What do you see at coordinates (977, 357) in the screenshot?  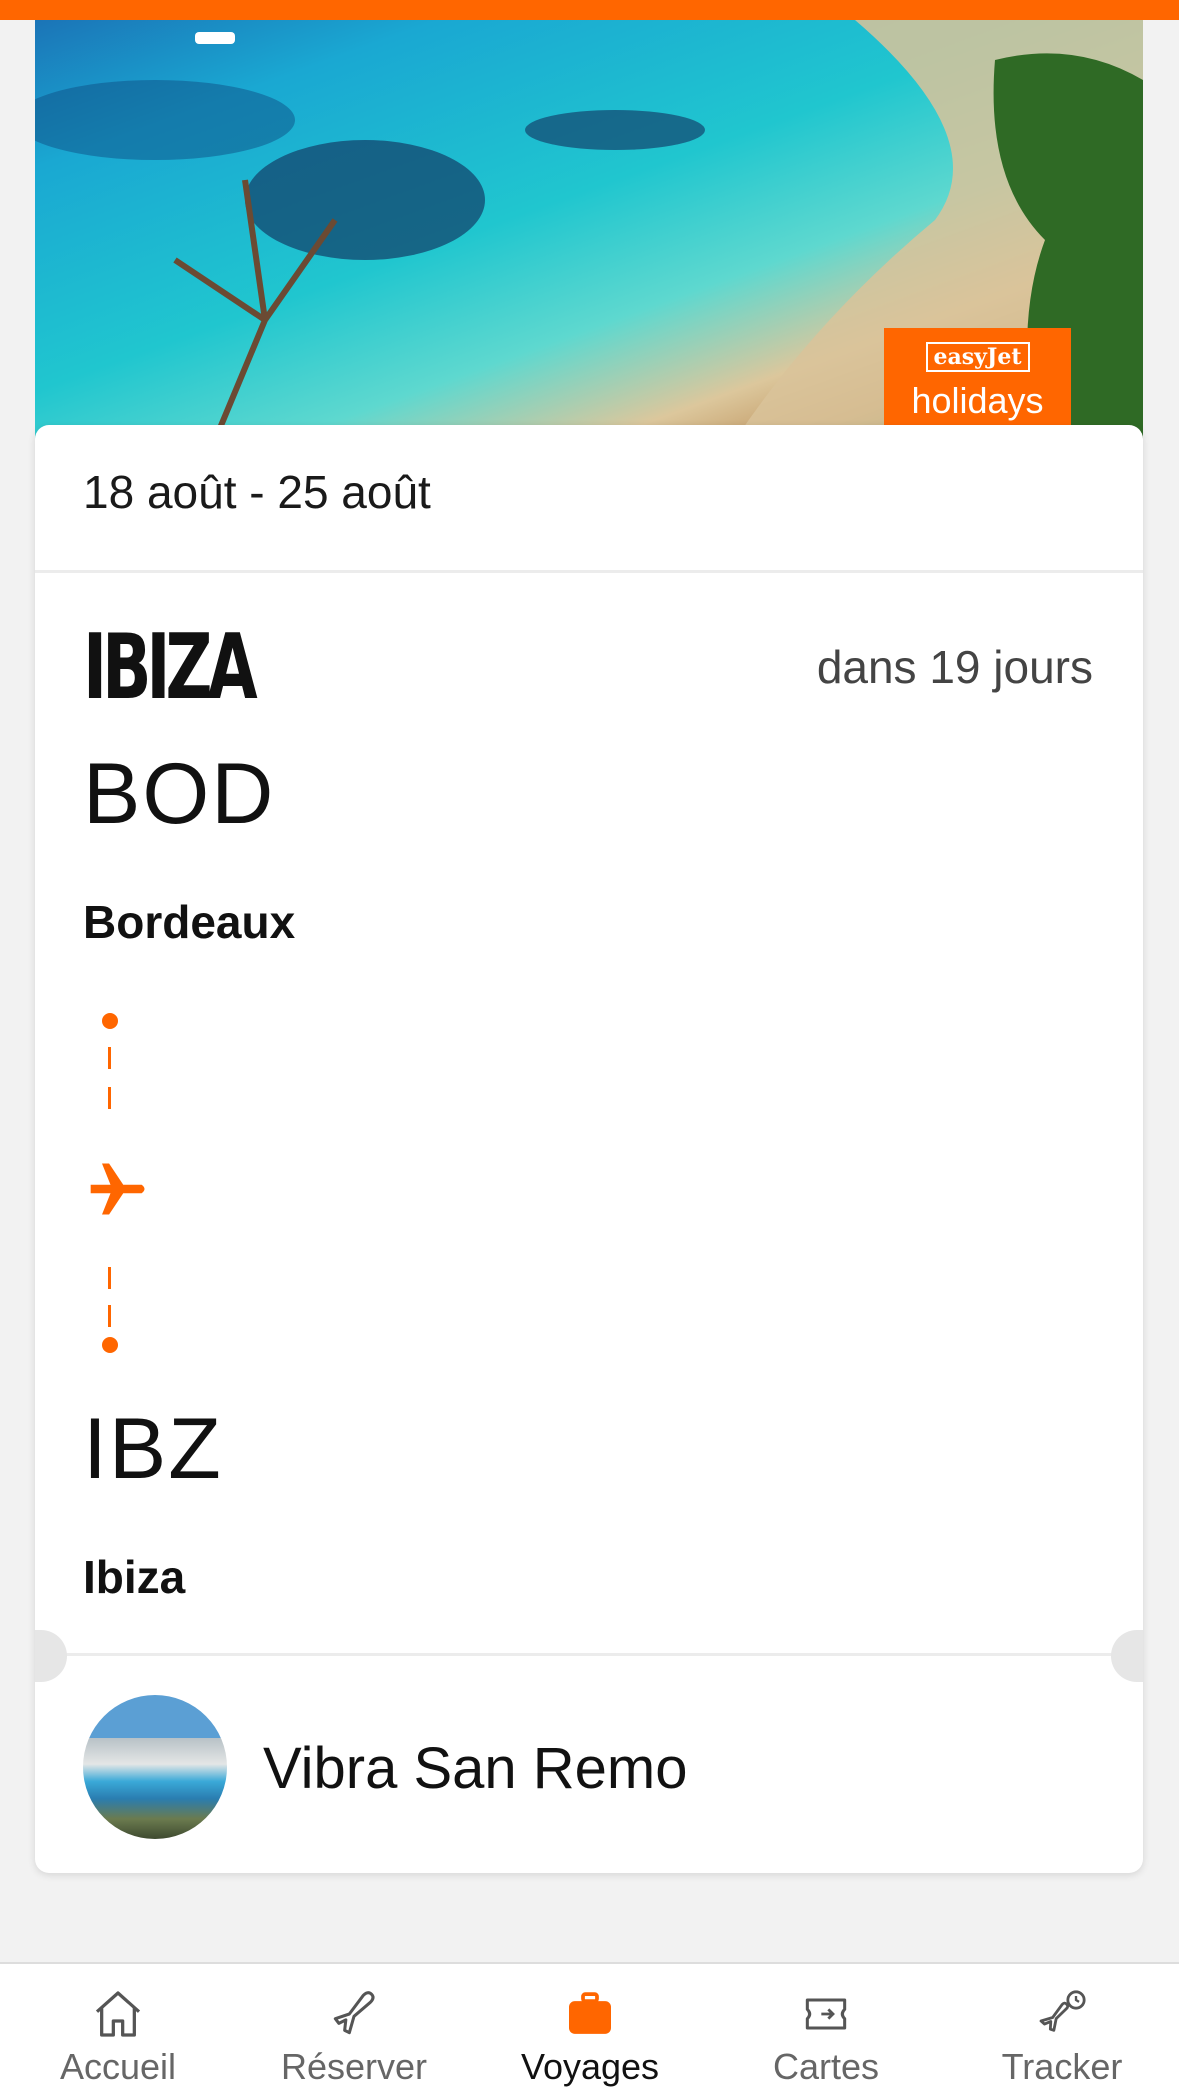 I see `brand-logo-text: easyJet` at bounding box center [977, 357].